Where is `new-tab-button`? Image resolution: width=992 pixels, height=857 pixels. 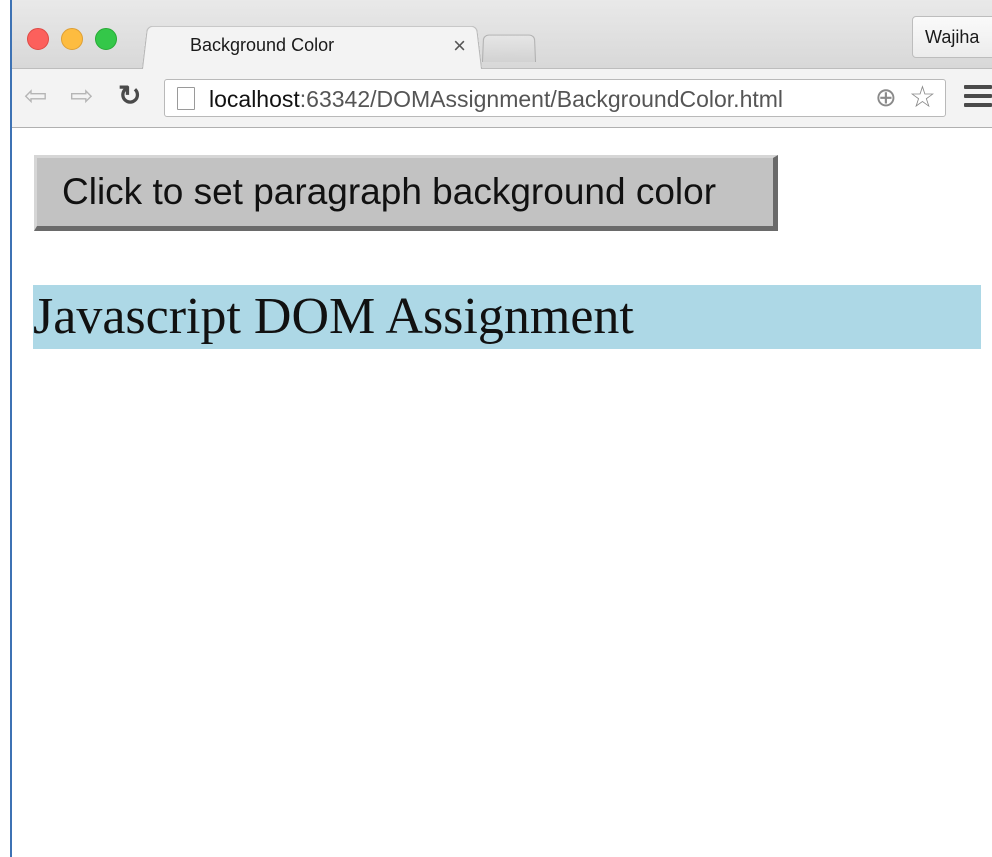 new-tab-button is located at coordinates (509, 48).